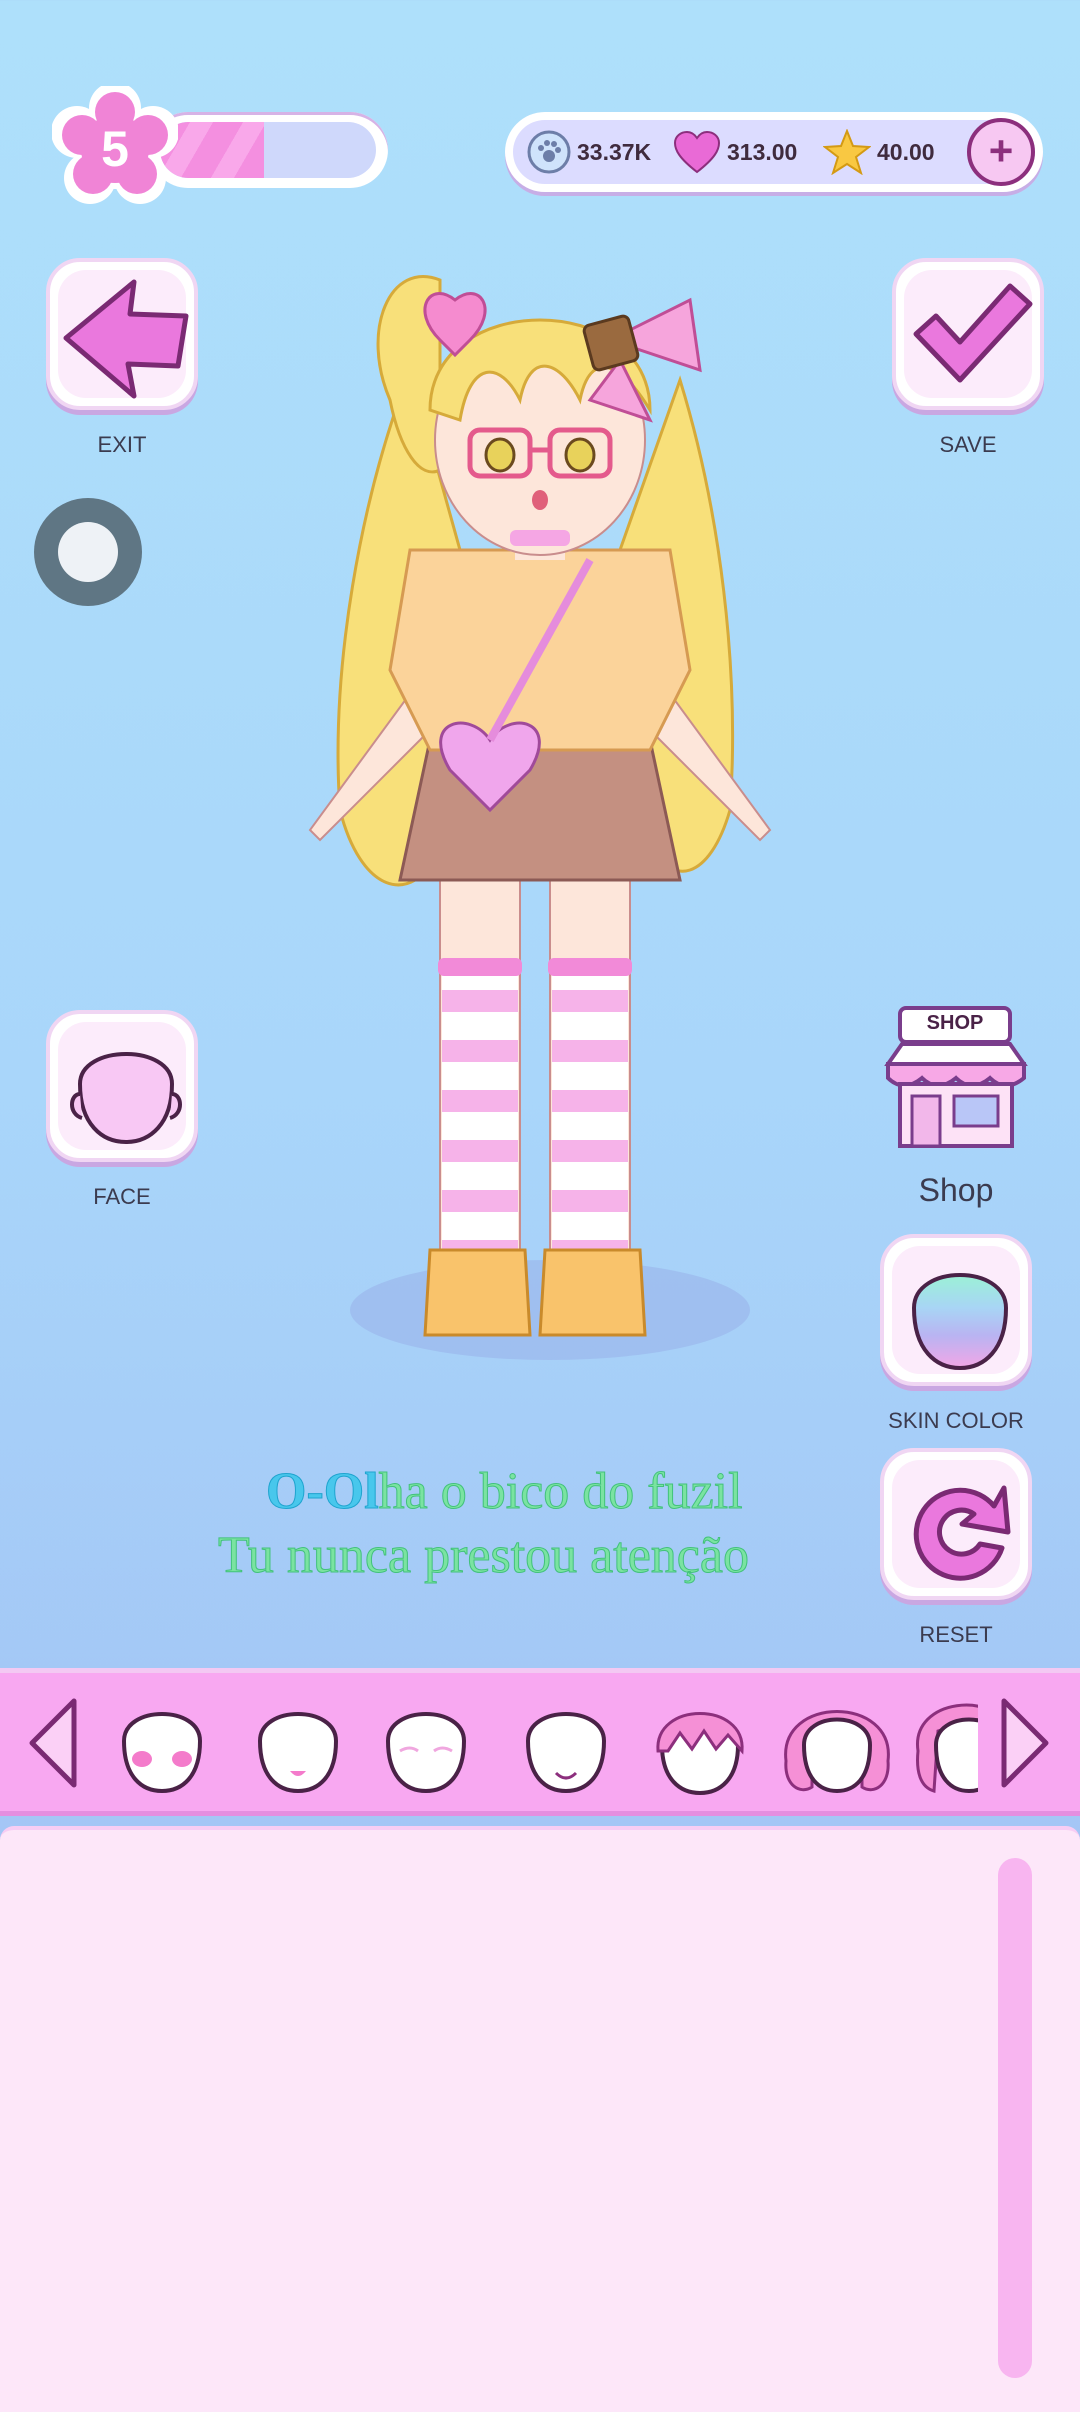 Image resolution: width=1080 pixels, height=2412 pixels. What do you see at coordinates (973, 333) in the screenshot?
I see `checkmark-icon` at bounding box center [973, 333].